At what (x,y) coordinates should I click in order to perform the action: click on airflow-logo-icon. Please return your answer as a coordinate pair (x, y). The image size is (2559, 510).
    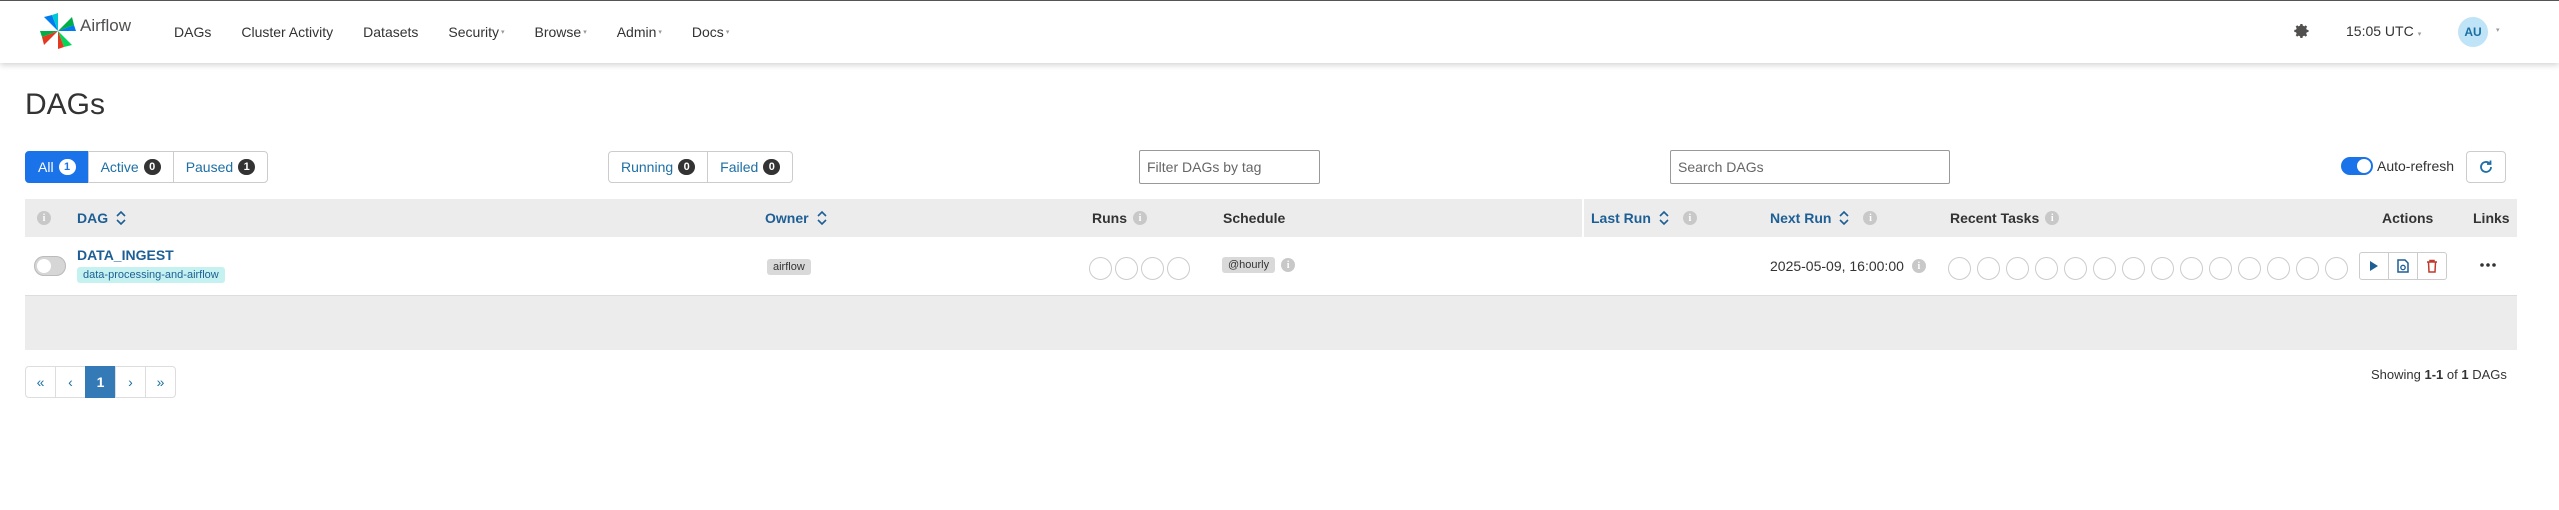
    Looking at the image, I should click on (58, 31).